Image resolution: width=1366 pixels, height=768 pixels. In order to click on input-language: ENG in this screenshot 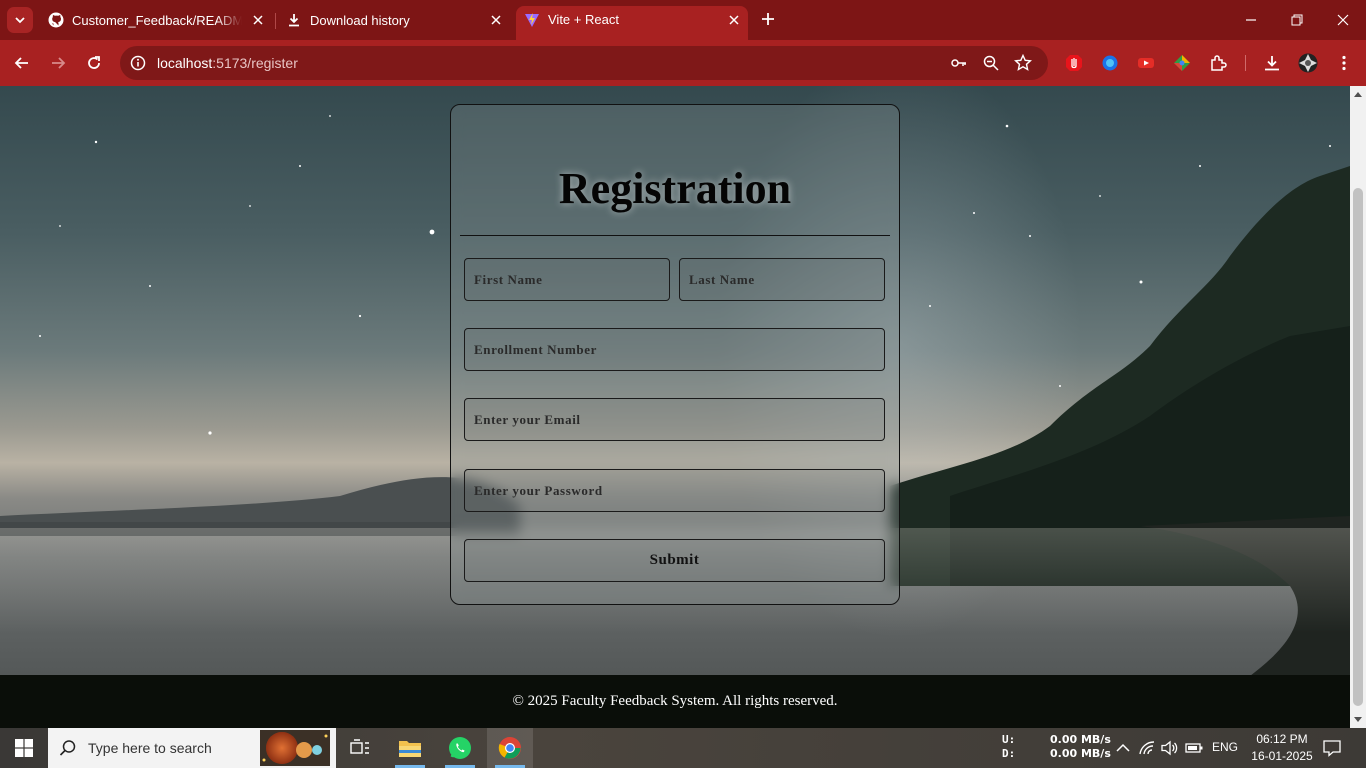, I will do `click(1225, 747)`.